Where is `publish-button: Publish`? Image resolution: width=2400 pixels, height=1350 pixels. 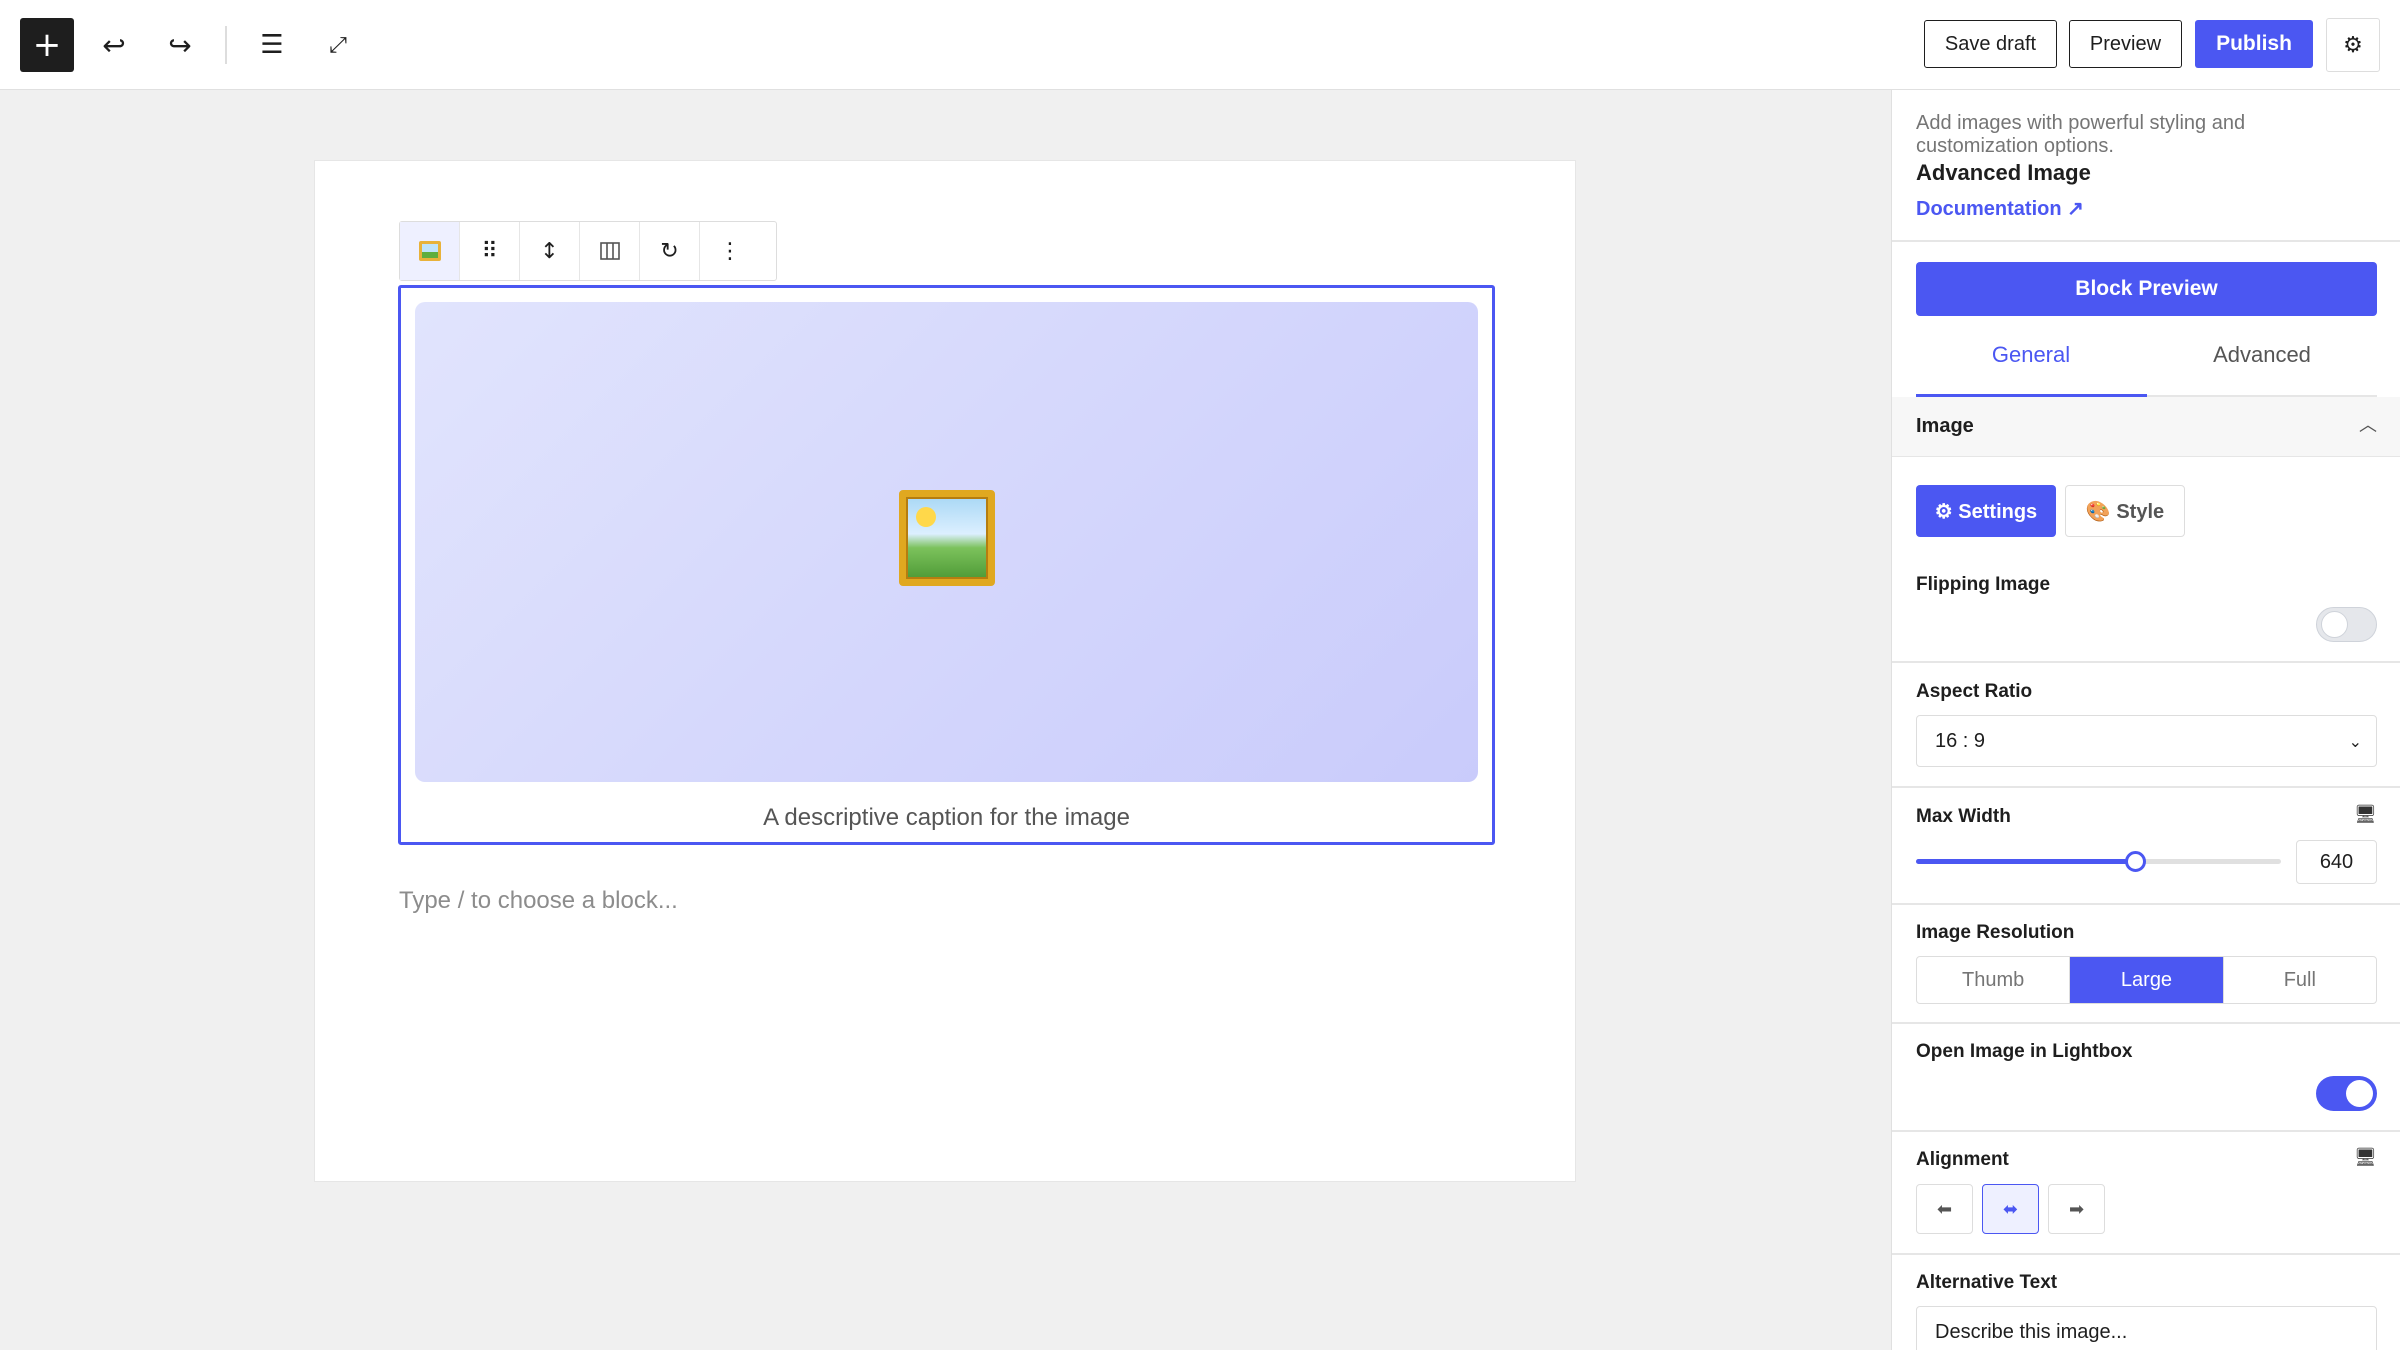
publish-button: Publish is located at coordinates (2254, 44).